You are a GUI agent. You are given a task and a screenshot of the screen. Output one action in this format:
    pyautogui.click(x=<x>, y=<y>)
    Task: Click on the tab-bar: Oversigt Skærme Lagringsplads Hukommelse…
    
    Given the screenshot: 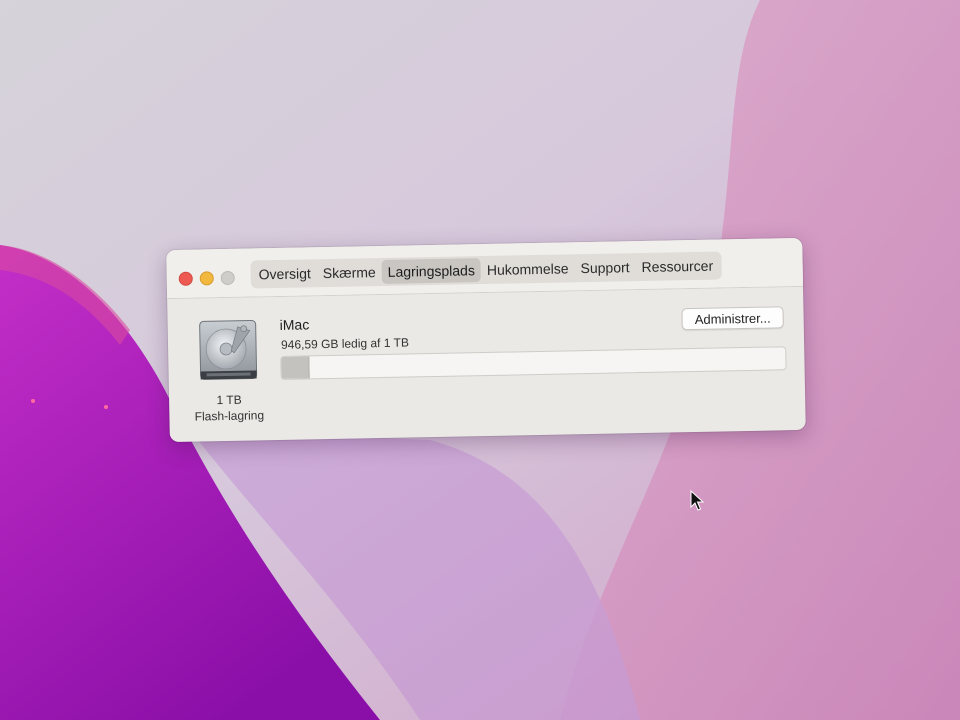 What is the action you would take?
    pyautogui.click(x=486, y=270)
    